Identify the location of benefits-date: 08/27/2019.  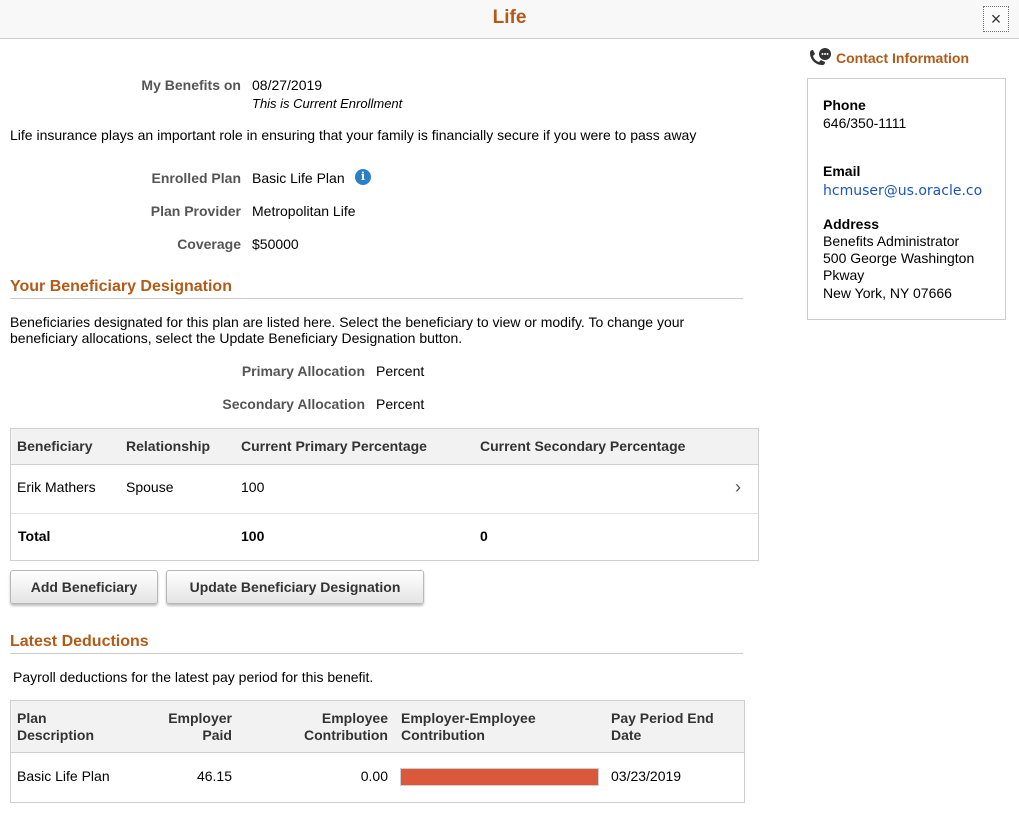
(287, 85).